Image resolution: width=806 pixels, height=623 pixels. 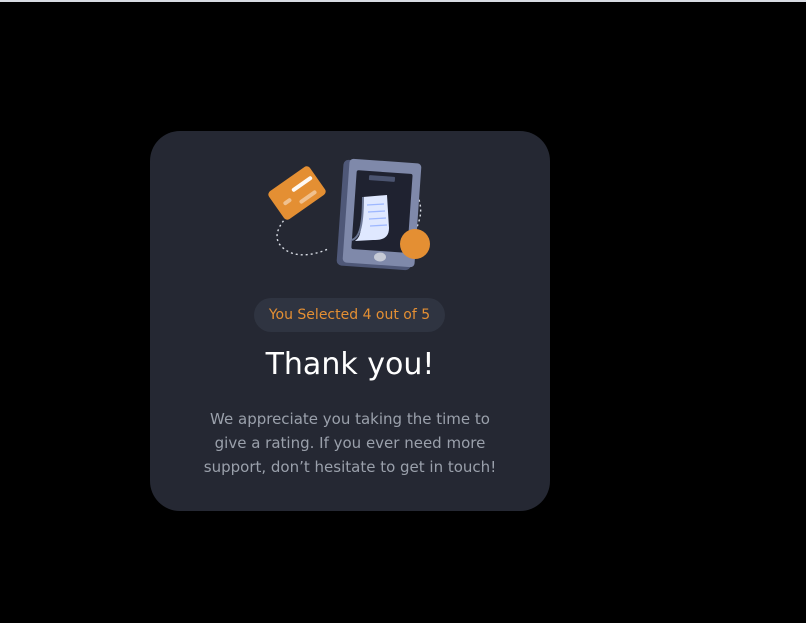 I want to click on payment-receipt-icon, so click(x=349, y=214).